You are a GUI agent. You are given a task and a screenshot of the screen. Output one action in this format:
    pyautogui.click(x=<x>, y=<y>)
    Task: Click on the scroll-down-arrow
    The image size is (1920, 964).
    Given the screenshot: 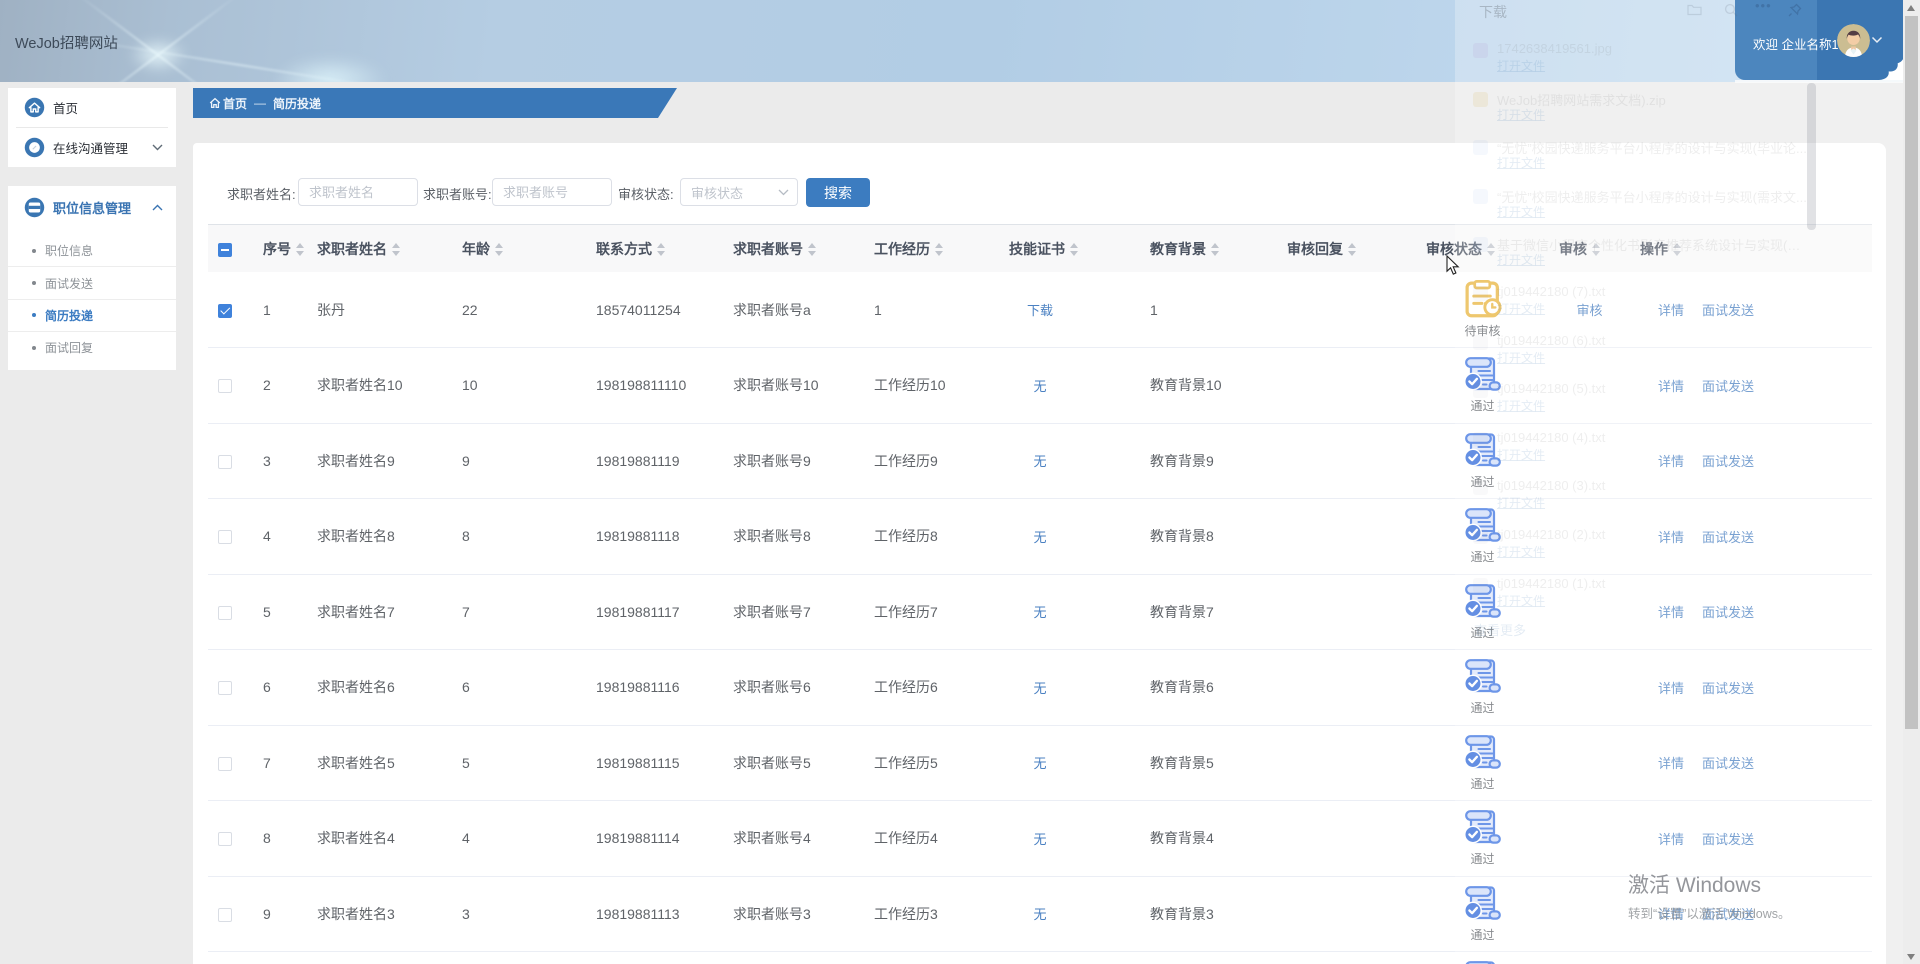 What is the action you would take?
    pyautogui.click(x=1911, y=957)
    